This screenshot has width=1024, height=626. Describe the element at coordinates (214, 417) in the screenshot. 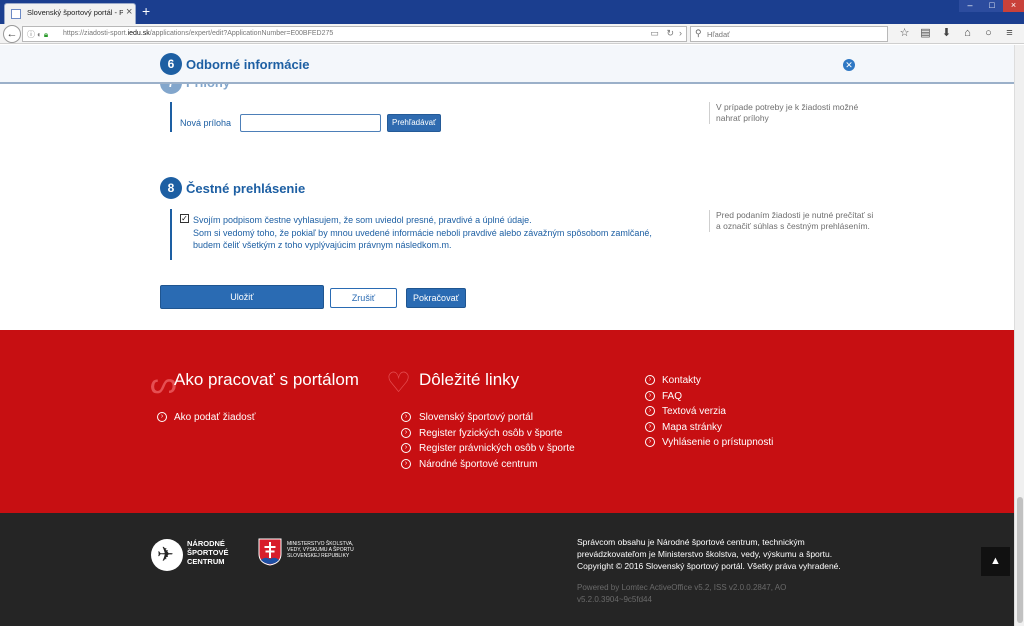

I see `footer-link: Ako podať žiadosť` at that location.